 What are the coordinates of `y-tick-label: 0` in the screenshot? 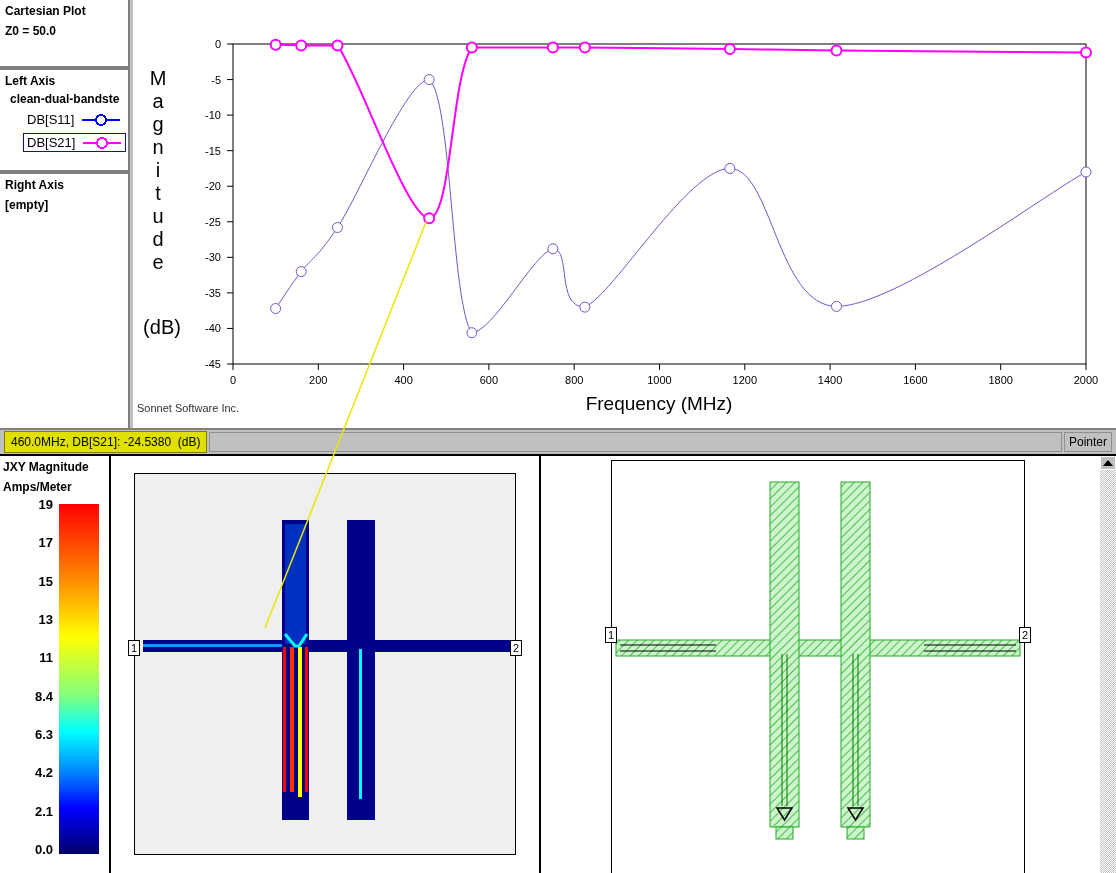 It's located at (217, 44).